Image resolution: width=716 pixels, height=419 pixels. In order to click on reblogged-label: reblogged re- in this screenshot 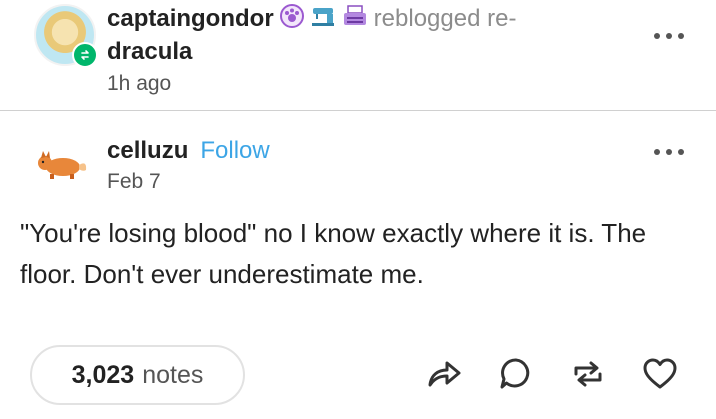, I will do `click(445, 18)`.